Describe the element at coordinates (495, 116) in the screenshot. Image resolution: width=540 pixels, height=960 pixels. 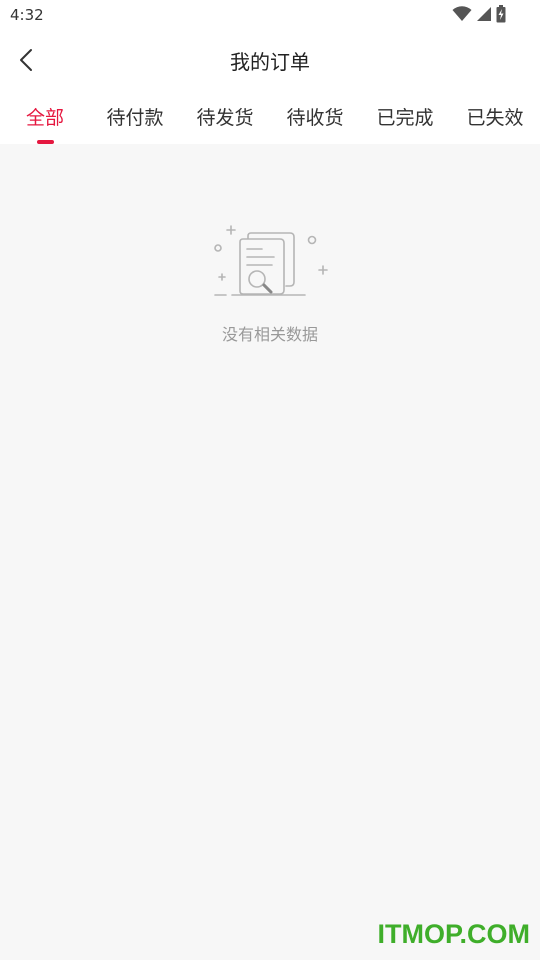
I see `tab-expired: 已失效` at that location.